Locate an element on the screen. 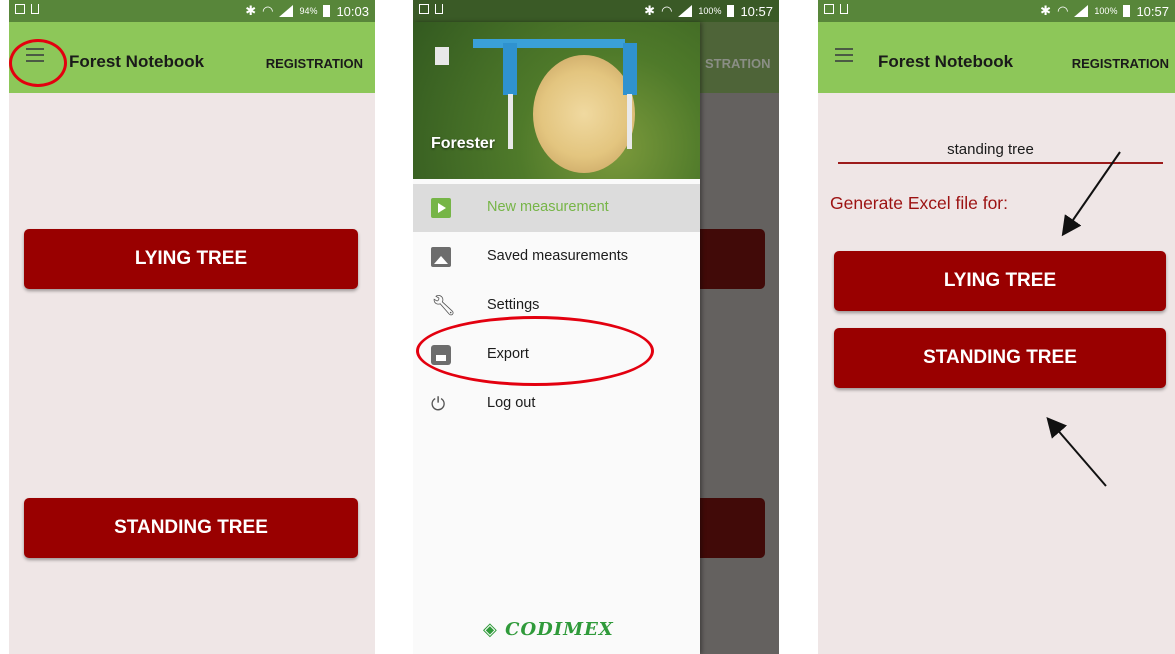  menu-item-label: Log out is located at coordinates (511, 403).